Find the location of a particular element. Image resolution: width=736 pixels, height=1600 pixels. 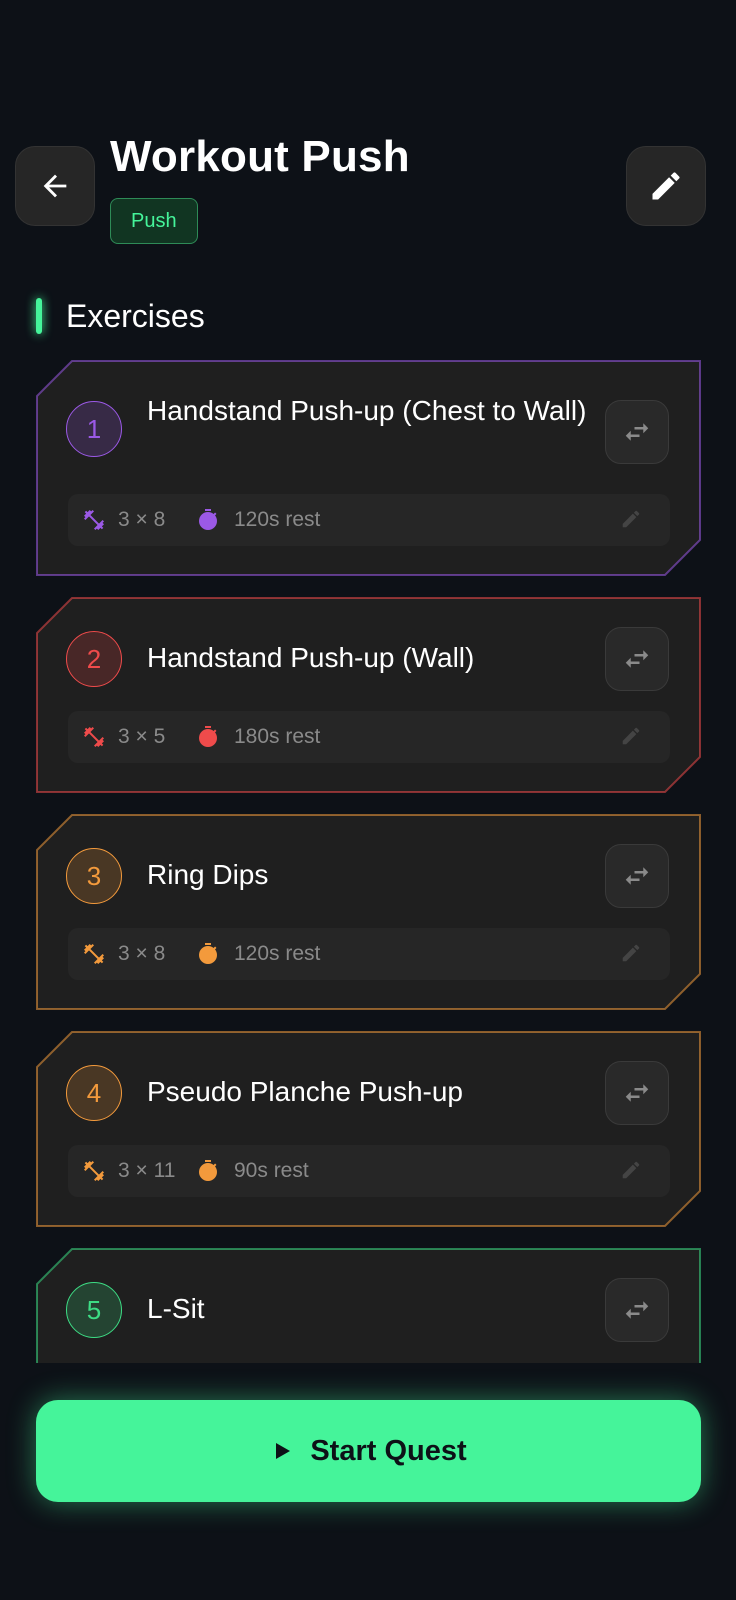

exercise-number: 2 is located at coordinates (94, 659).